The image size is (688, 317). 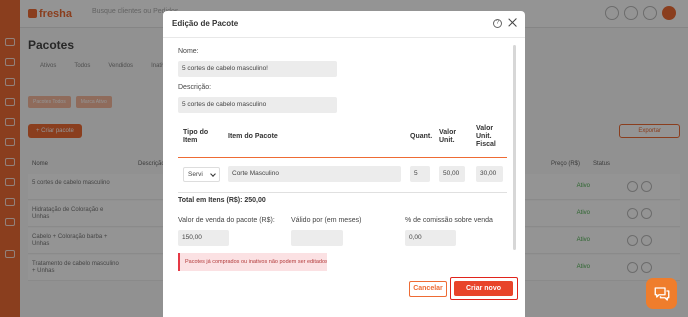 I want to click on column-item-type: Tipo do Item, so click(x=196, y=136).